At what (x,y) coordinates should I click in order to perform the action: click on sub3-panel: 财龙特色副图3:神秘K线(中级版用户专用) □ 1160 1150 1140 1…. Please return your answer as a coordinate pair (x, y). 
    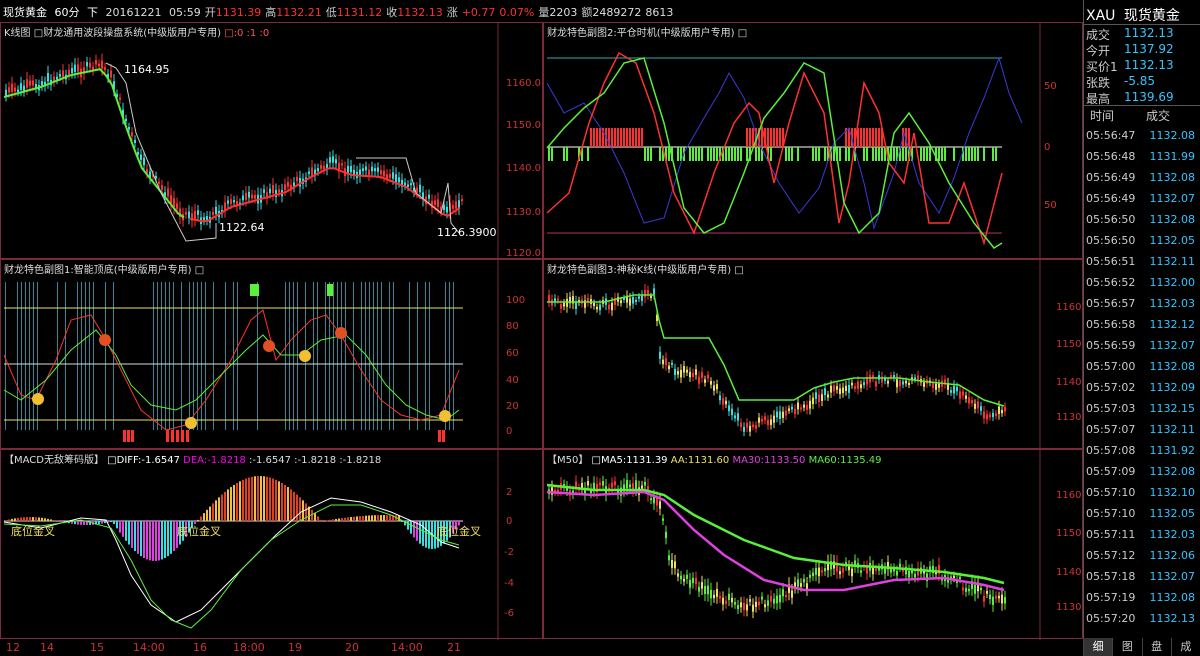
    Looking at the image, I should click on (813, 354).